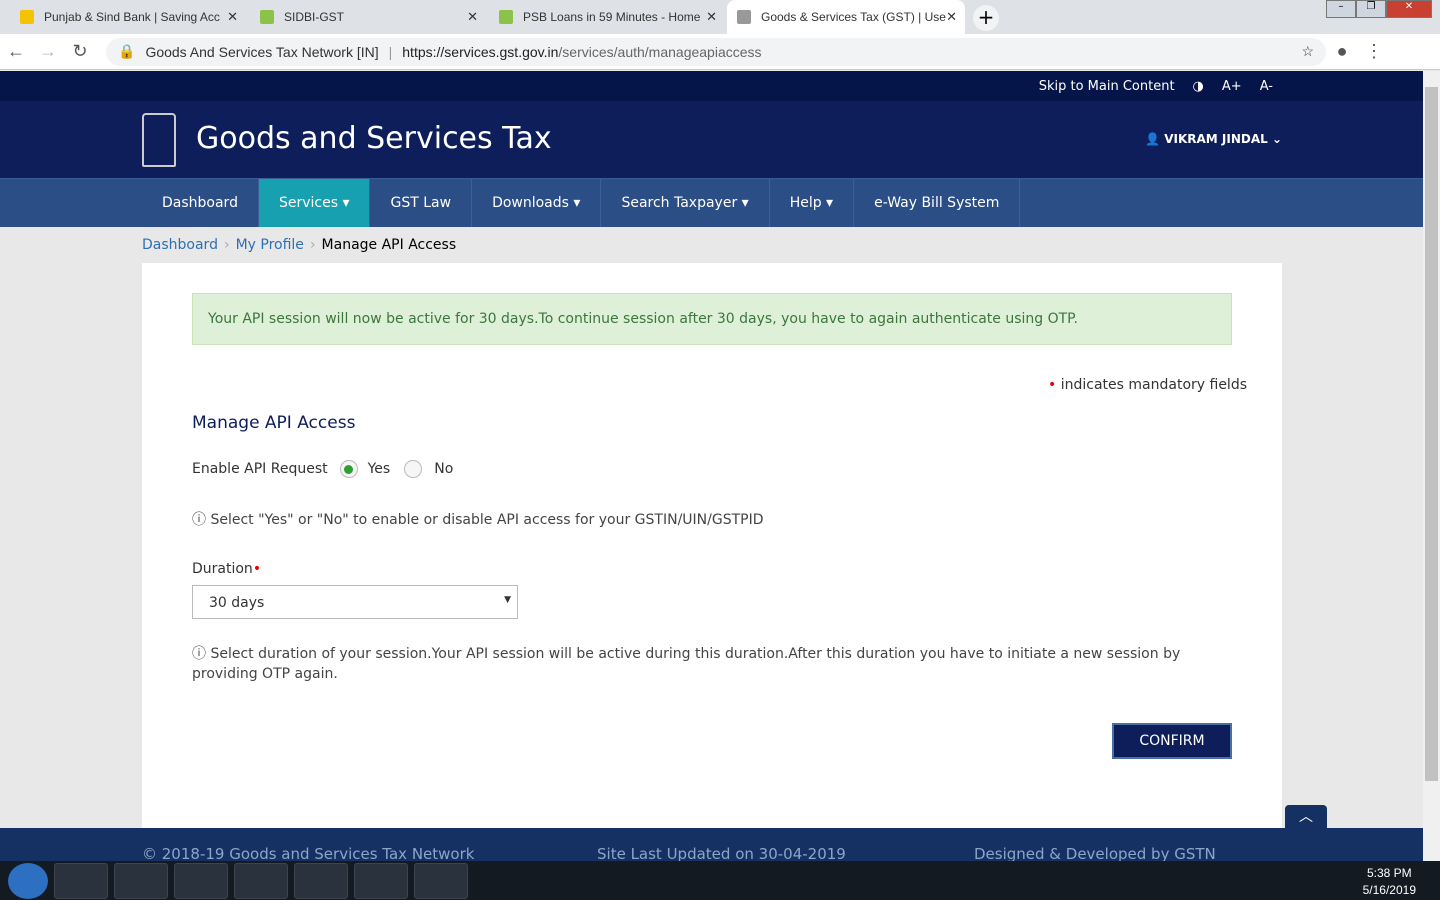 The image size is (1440, 900). What do you see at coordinates (1198, 86) in the screenshot?
I see `contrast-icon: ◑` at bounding box center [1198, 86].